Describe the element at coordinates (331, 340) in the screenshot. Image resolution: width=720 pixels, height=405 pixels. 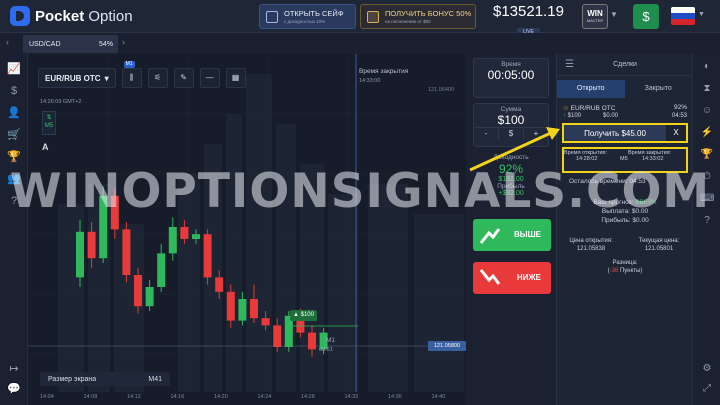
I see `candle-timer-label: M1` at that location.